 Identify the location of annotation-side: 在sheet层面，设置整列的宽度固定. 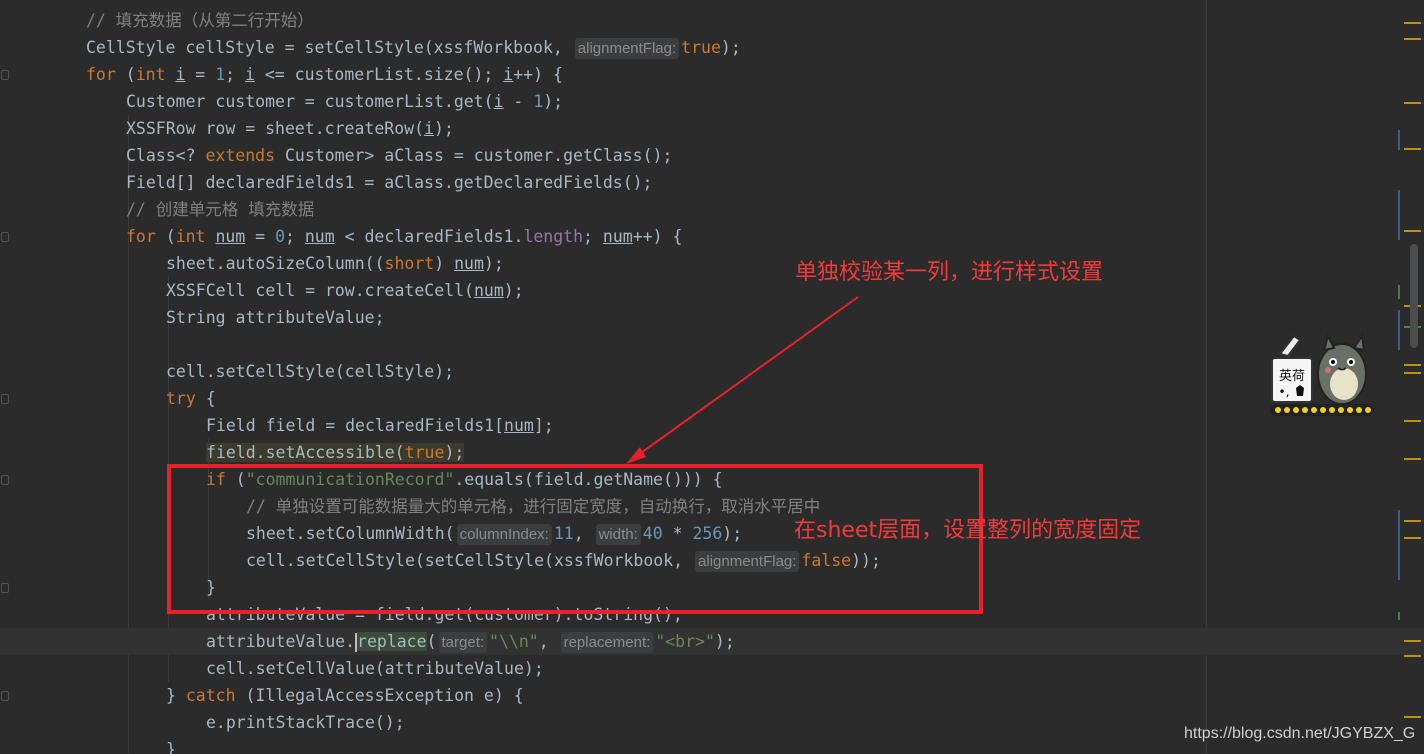
(968, 530).